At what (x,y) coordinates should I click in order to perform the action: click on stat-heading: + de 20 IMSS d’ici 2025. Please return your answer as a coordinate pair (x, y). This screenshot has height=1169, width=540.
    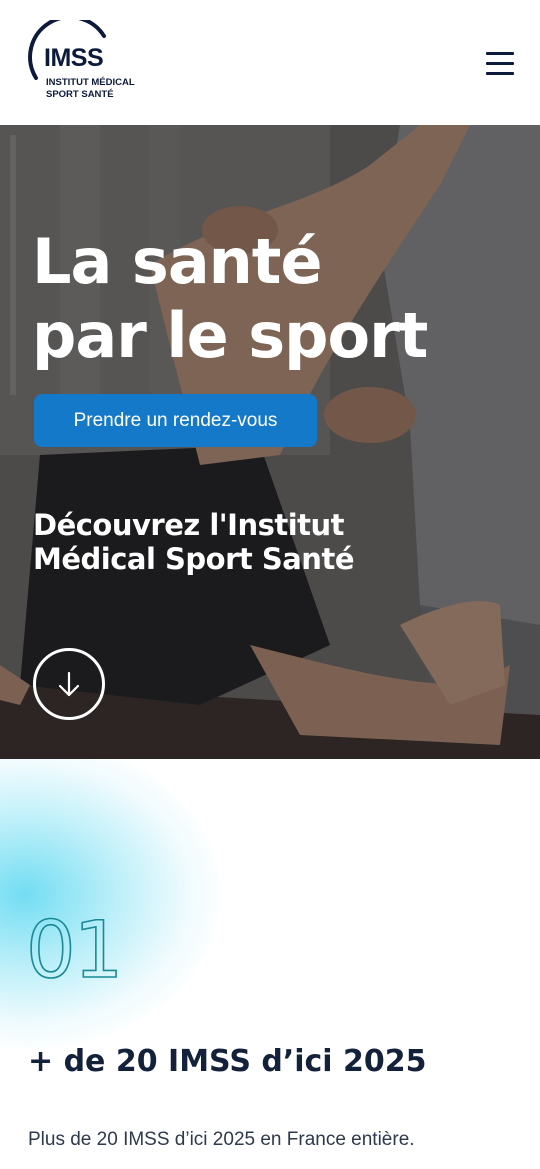
    Looking at the image, I should click on (227, 1061).